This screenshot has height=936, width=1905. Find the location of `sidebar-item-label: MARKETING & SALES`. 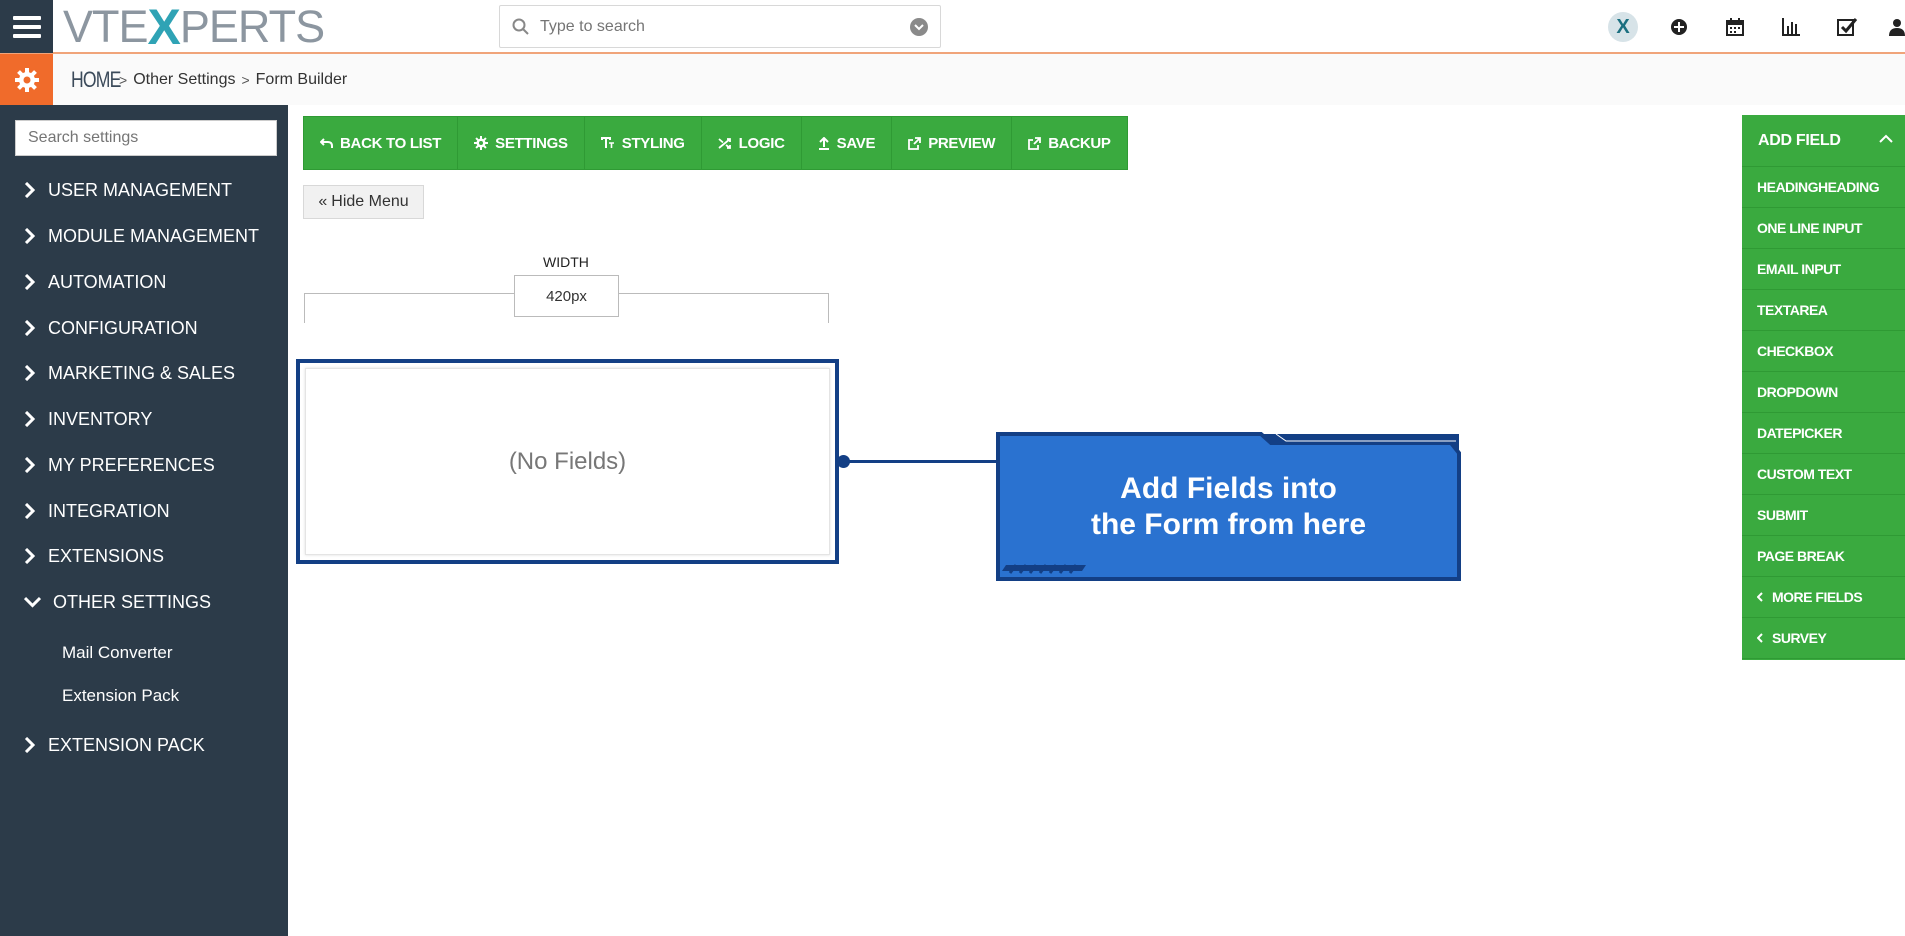

sidebar-item-label: MARKETING & SALES is located at coordinates (142, 372).